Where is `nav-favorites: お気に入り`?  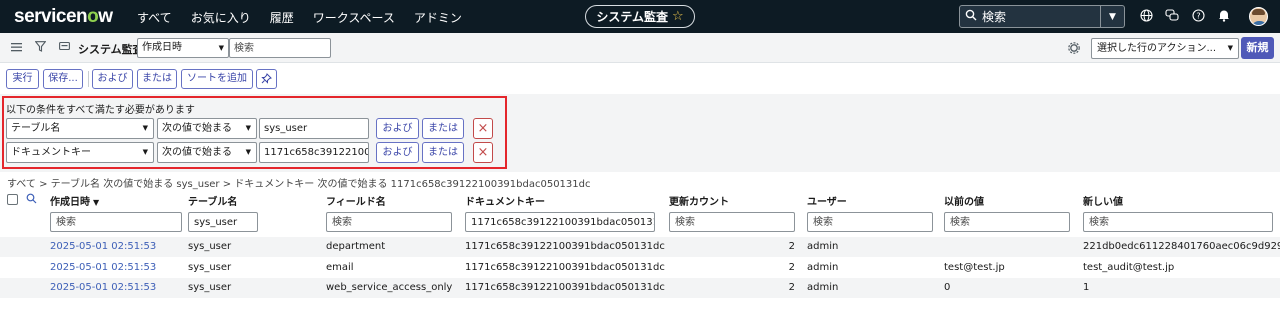 nav-favorites: お気に入り is located at coordinates (221, 17).